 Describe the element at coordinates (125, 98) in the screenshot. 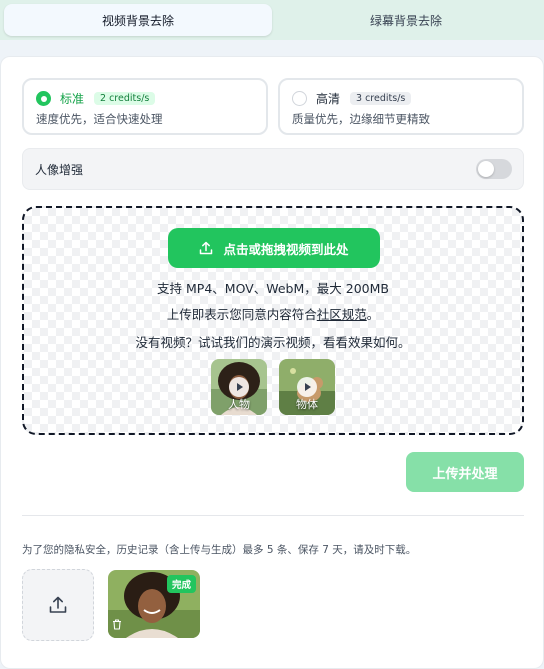

I see `credits-badge: 2 credits/s` at that location.